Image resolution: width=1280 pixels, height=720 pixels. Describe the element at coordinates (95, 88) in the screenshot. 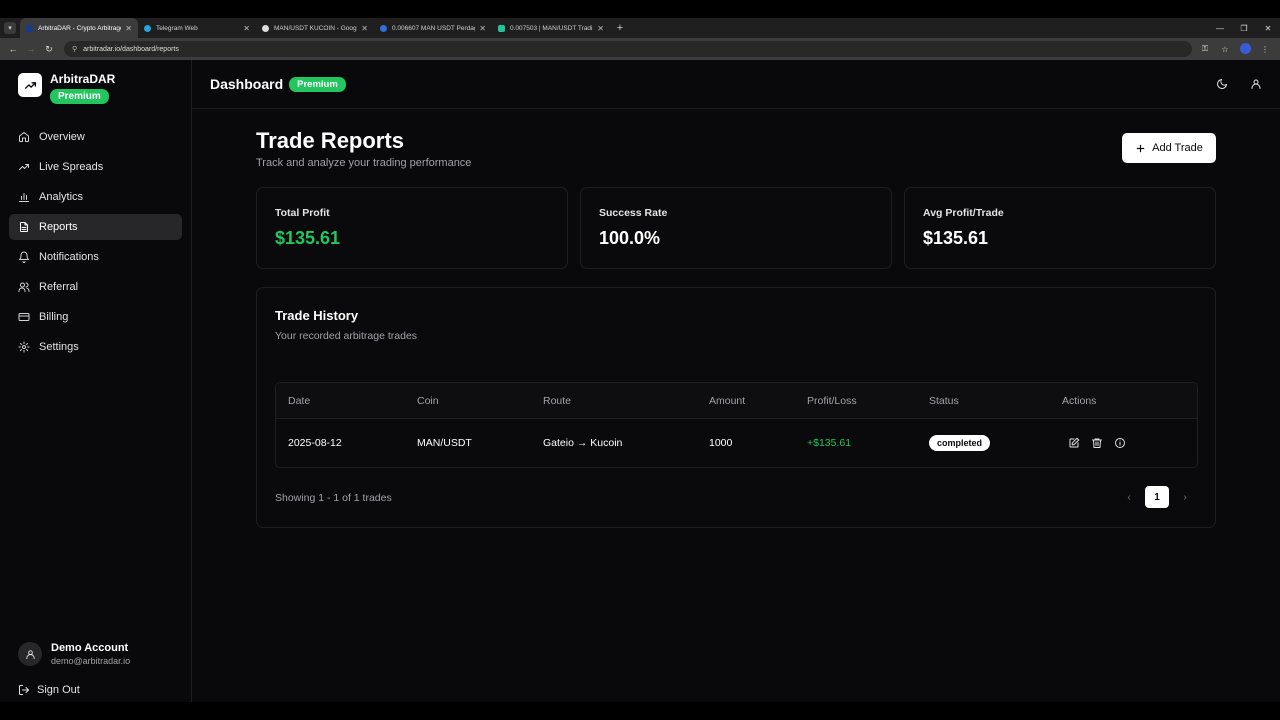

I see `brand: ArbitraDAR Premium` at that location.